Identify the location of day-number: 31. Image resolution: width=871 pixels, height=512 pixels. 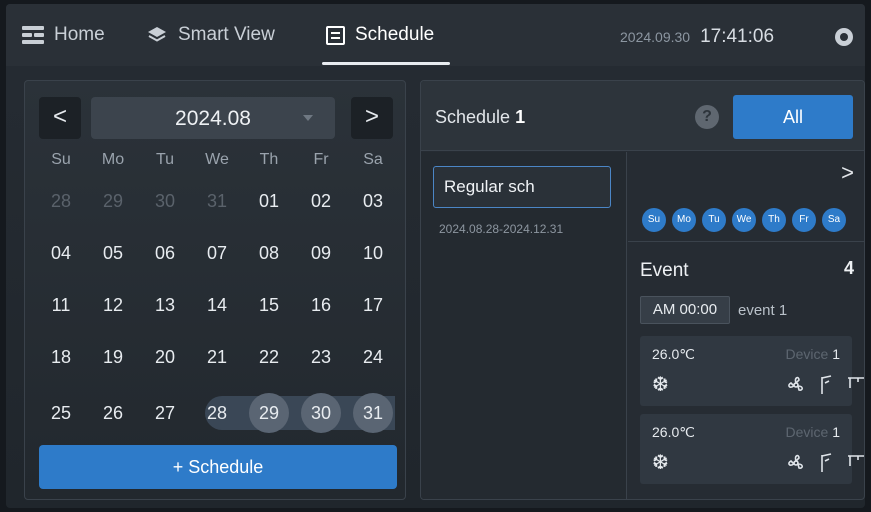
(373, 413).